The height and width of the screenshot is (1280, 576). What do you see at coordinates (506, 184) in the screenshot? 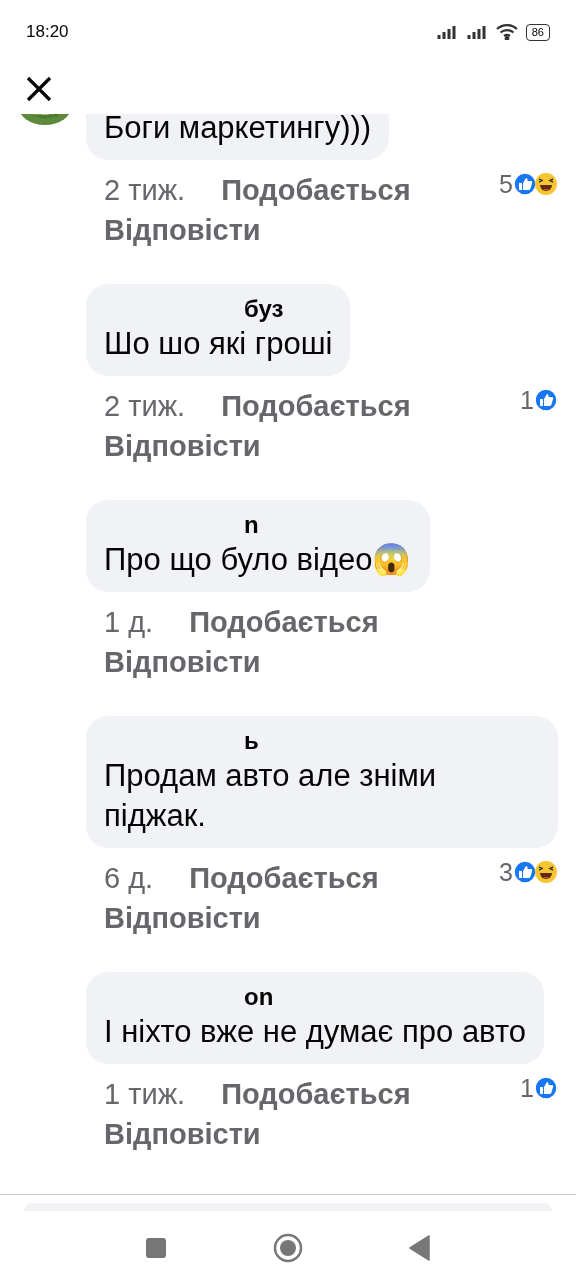
I see `reaction-count: 5` at bounding box center [506, 184].